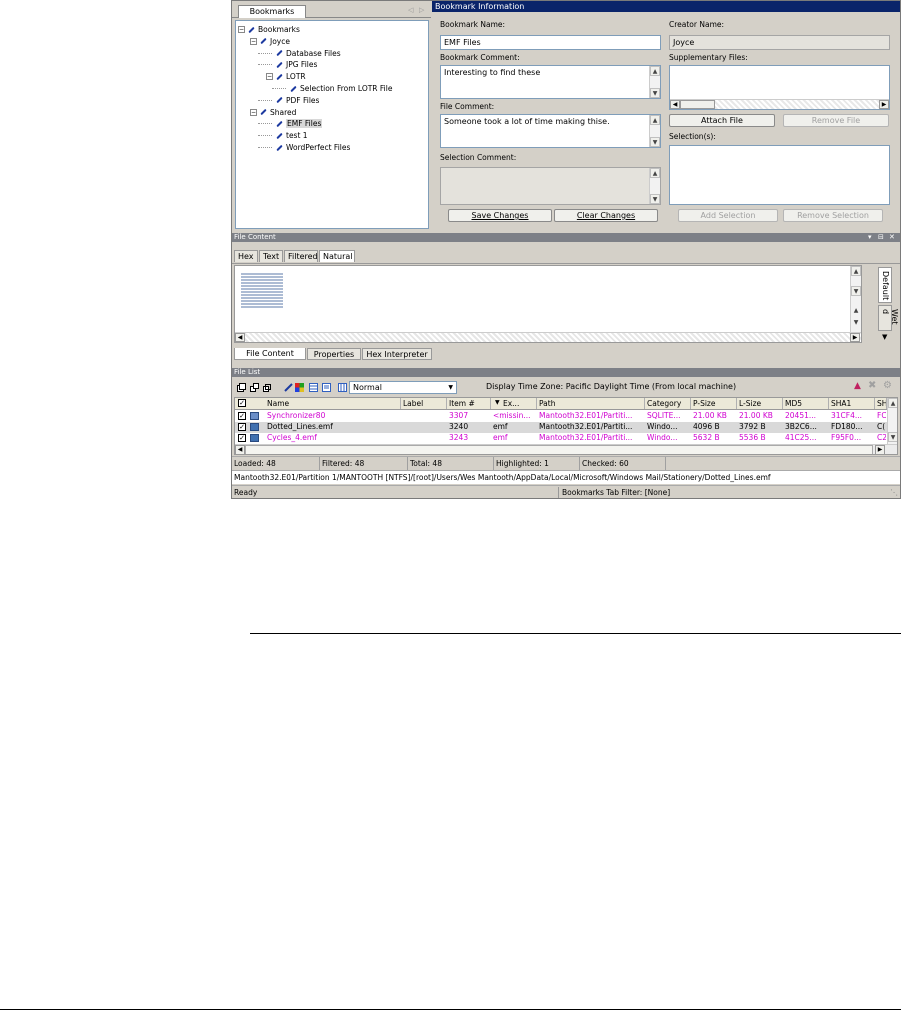 The width and height of the screenshot is (901, 1013). Describe the element at coordinates (856, 311) in the screenshot. I see `scroll-prev-page-icon: ▲` at that location.